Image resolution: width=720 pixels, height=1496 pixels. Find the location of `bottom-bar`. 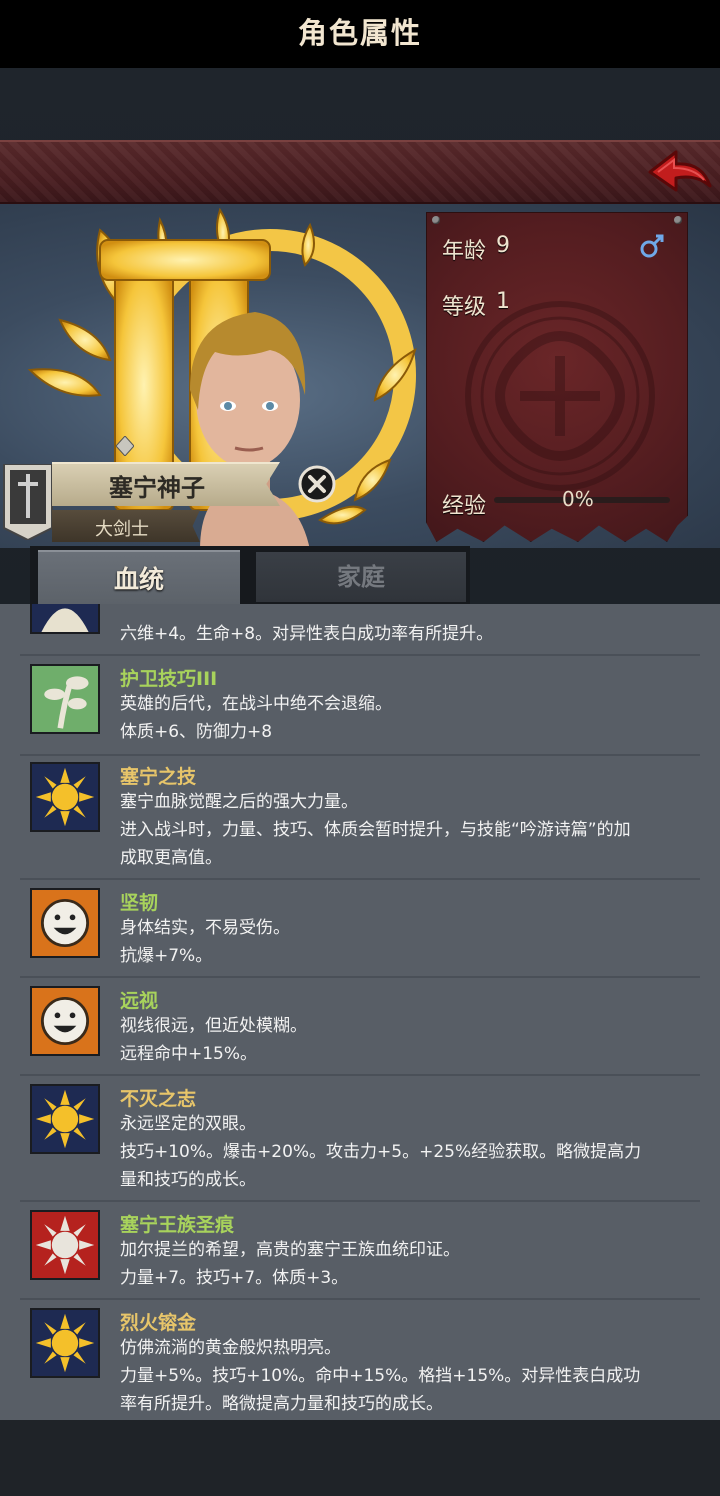

bottom-bar is located at coordinates (360, 1458).